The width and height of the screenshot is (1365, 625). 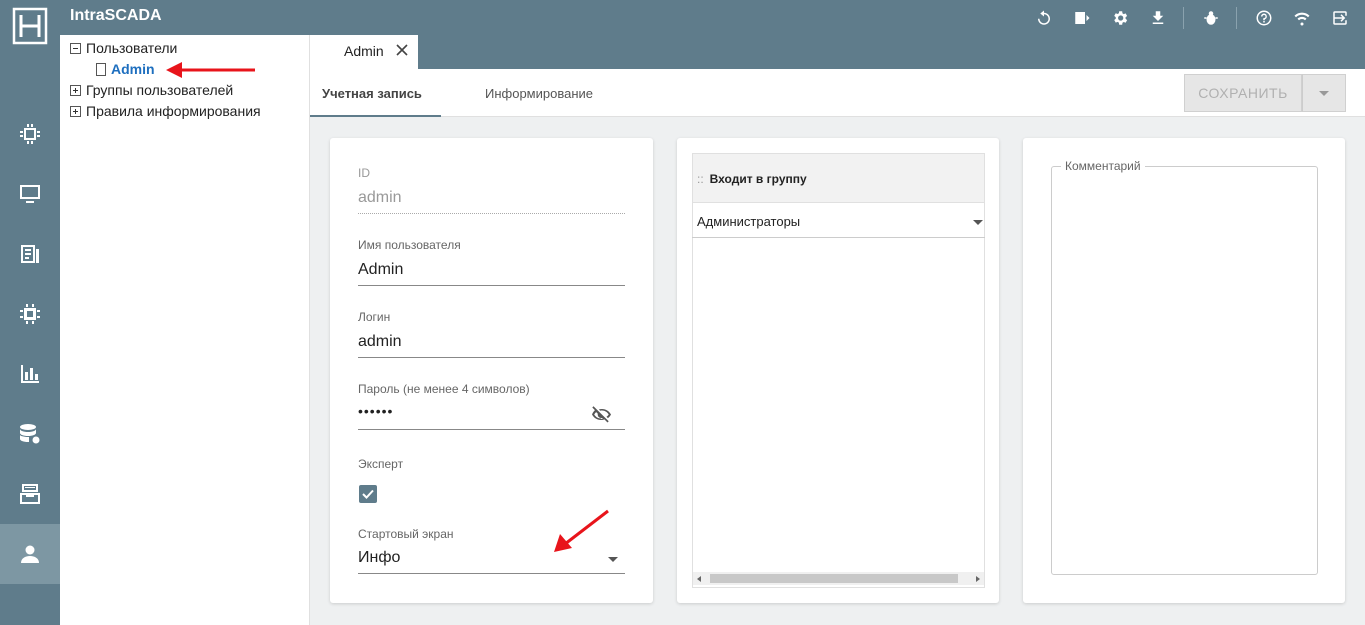 I want to click on tree-item-users-label: Пользователи, so click(x=132, y=48).